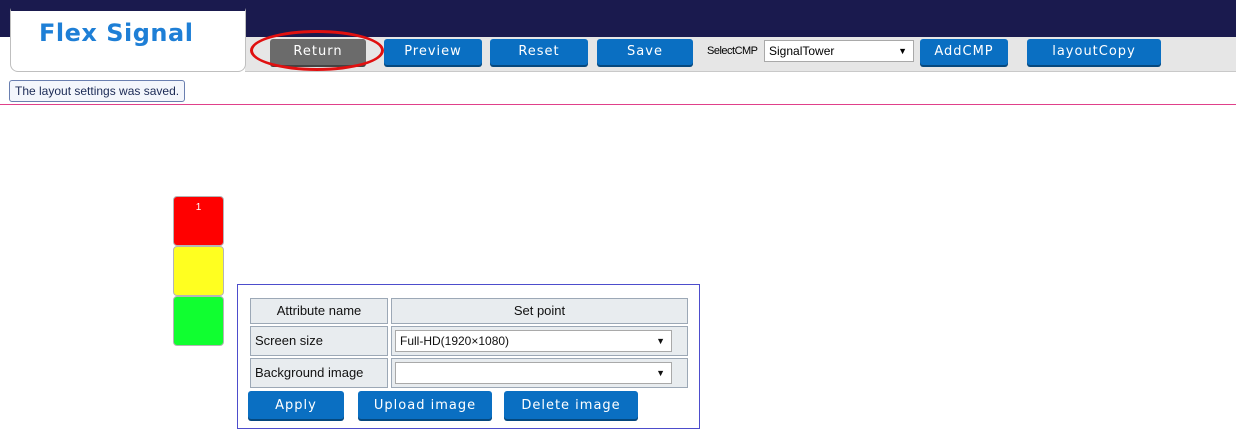 This screenshot has width=1236, height=430. I want to click on signal-lamp-red: 1, so click(198, 221).